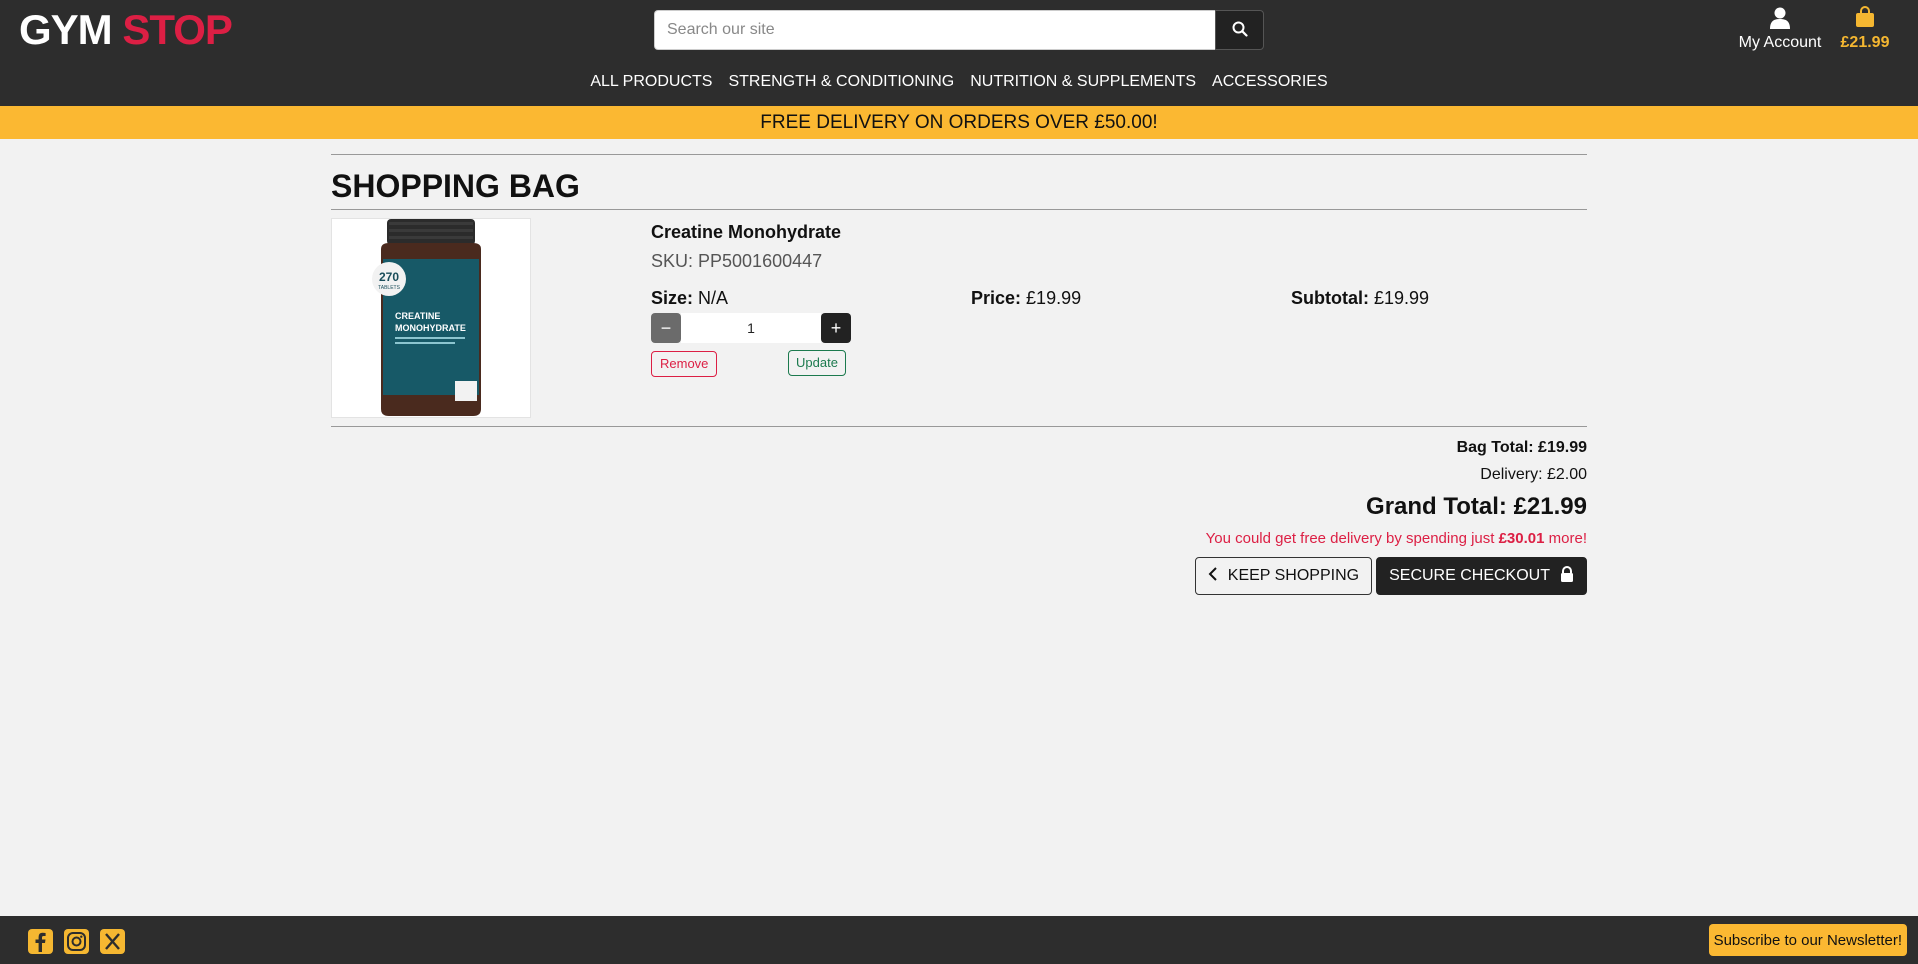 The width and height of the screenshot is (1918, 964). I want to click on facebook-icon, so click(40, 941).